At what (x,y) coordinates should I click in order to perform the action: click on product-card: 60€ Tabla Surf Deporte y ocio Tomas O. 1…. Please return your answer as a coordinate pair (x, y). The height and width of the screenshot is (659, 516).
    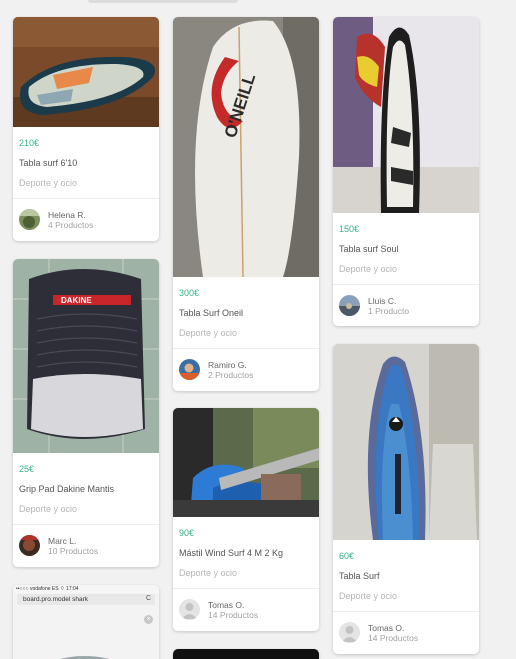
    Looking at the image, I should click on (406, 499).